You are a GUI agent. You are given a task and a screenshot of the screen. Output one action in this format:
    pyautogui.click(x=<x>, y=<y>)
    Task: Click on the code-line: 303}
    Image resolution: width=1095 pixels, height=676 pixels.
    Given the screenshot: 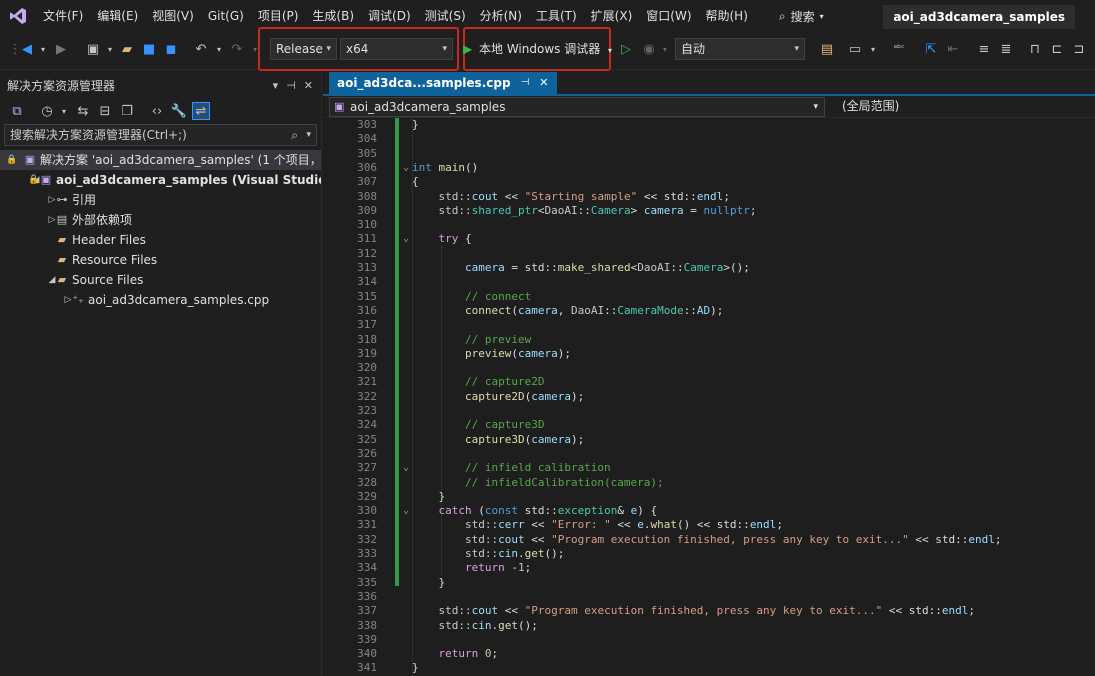 What is the action you would take?
    pyautogui.click(x=709, y=125)
    